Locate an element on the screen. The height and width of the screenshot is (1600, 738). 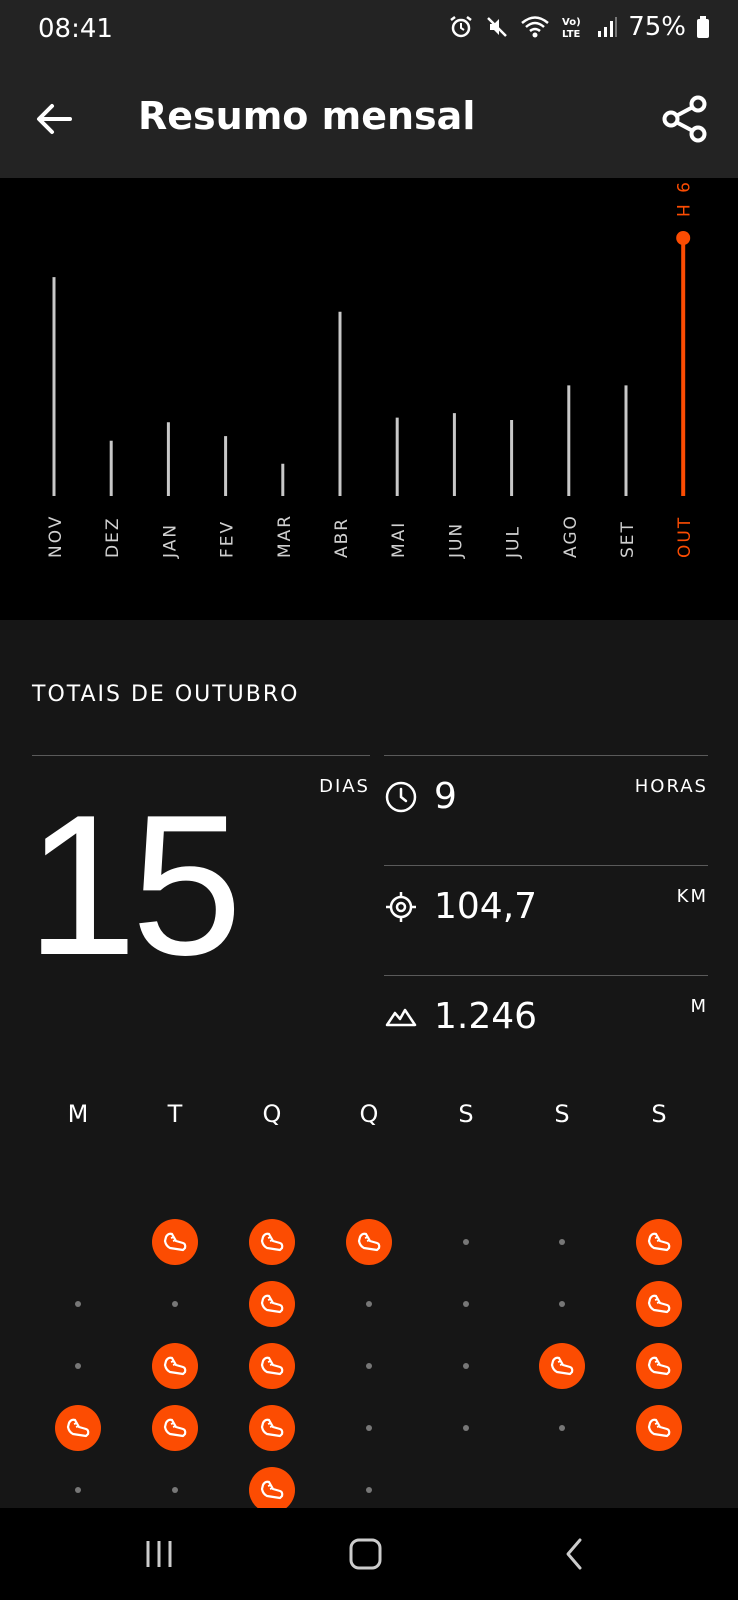
month-label-out: OUT is located at coordinates (685, 537).